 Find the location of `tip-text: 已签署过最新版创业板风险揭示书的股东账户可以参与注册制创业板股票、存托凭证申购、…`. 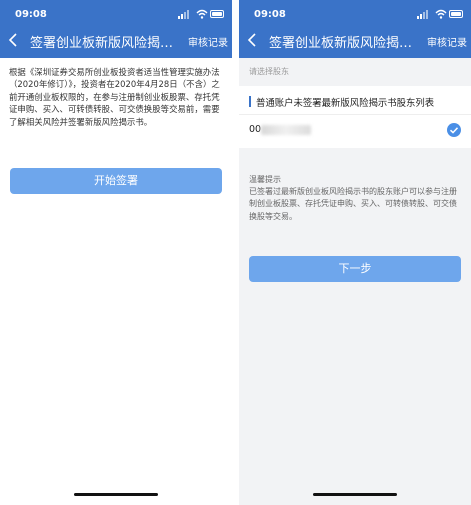

tip-text: 已签署过最新版创业板风险揭示书的股东账户可以参与注册制创业板股票、存托凭证申购、… is located at coordinates (353, 204).